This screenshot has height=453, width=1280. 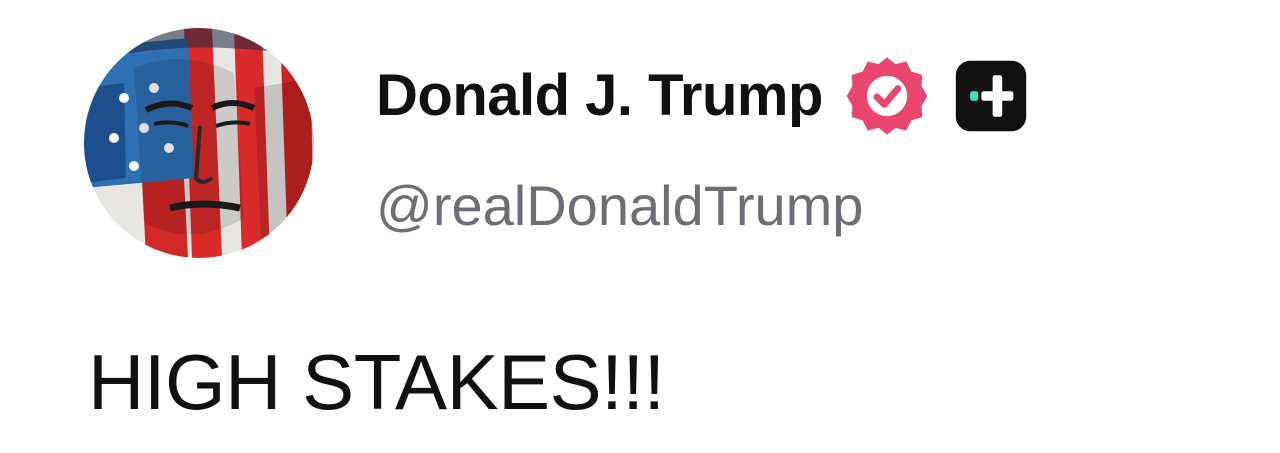 What do you see at coordinates (991, 96) in the screenshot?
I see `plus-badge-icon` at bounding box center [991, 96].